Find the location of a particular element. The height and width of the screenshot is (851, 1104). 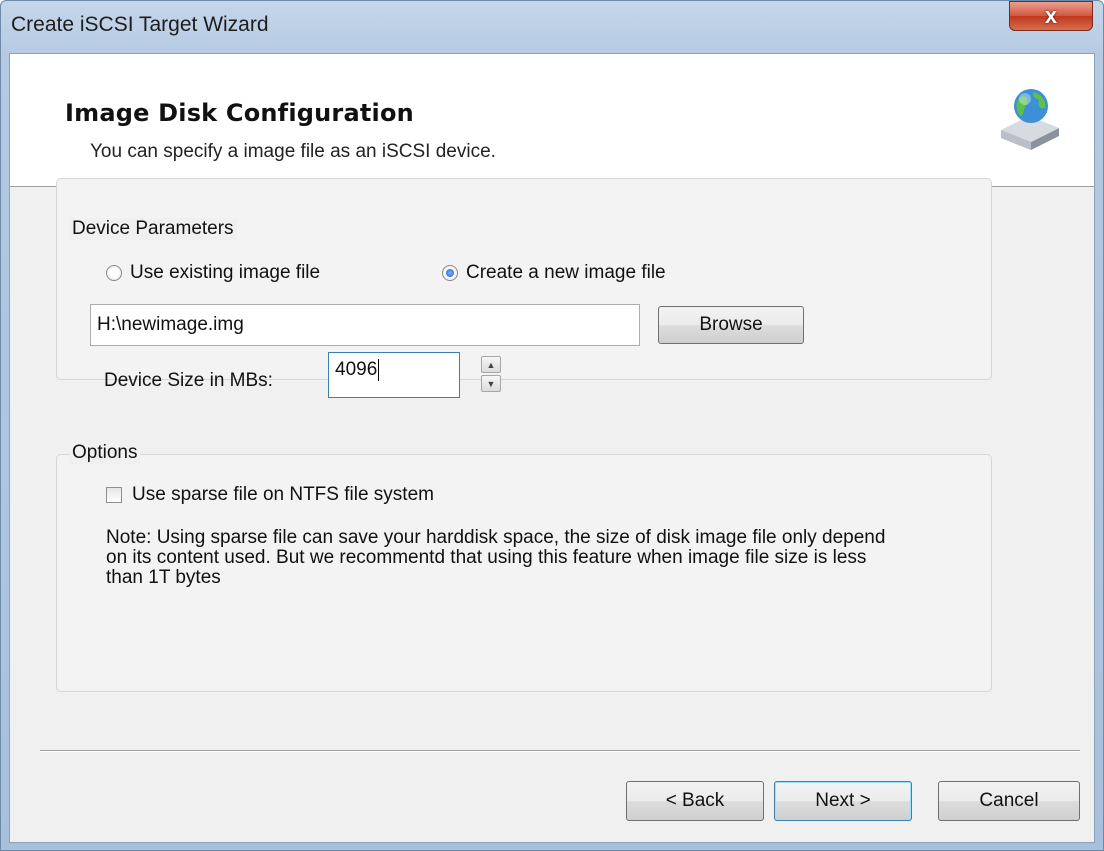

cancel-button: Cancel is located at coordinates (1009, 801).